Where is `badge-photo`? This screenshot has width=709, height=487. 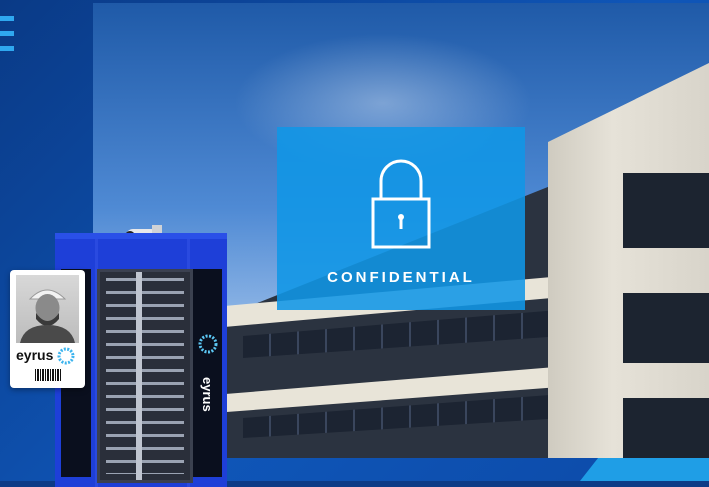
badge-photo is located at coordinates (47, 309).